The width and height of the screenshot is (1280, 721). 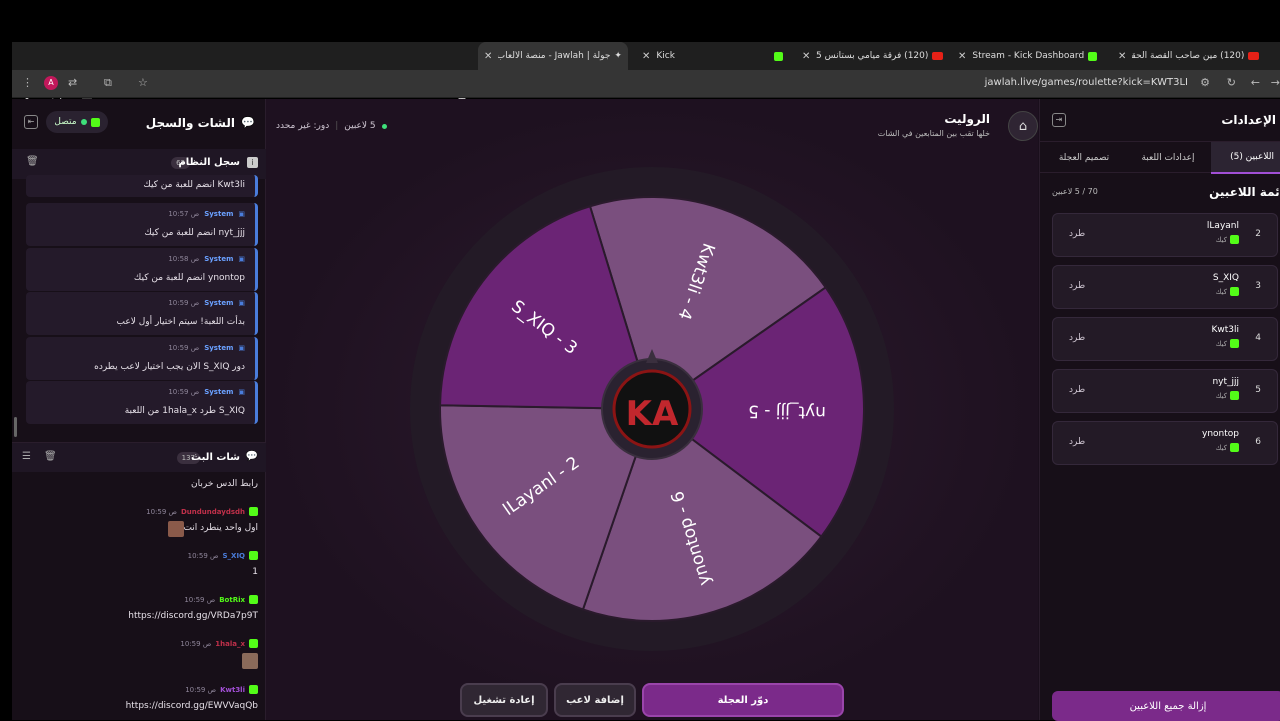 I want to click on log-message: بدأت اللعبة! سيتم اختيار أول لاعب, so click(x=181, y=322).